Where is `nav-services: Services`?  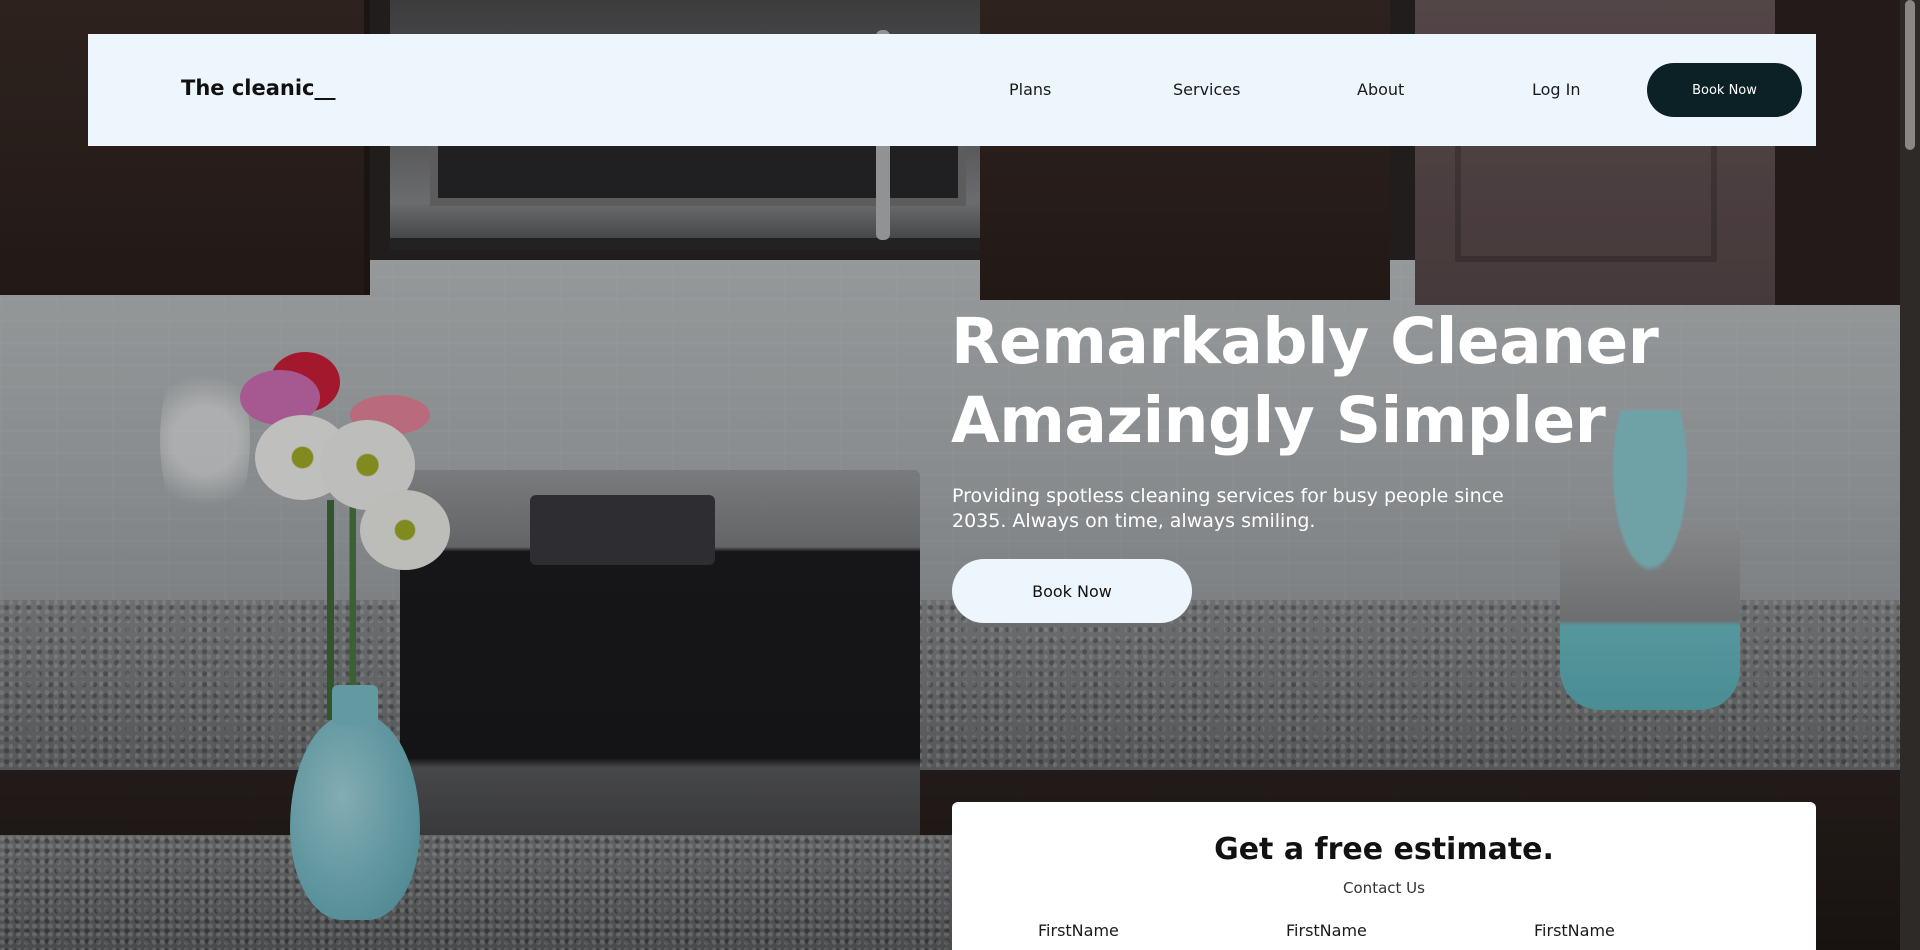
nav-services: Services is located at coordinates (1206, 89).